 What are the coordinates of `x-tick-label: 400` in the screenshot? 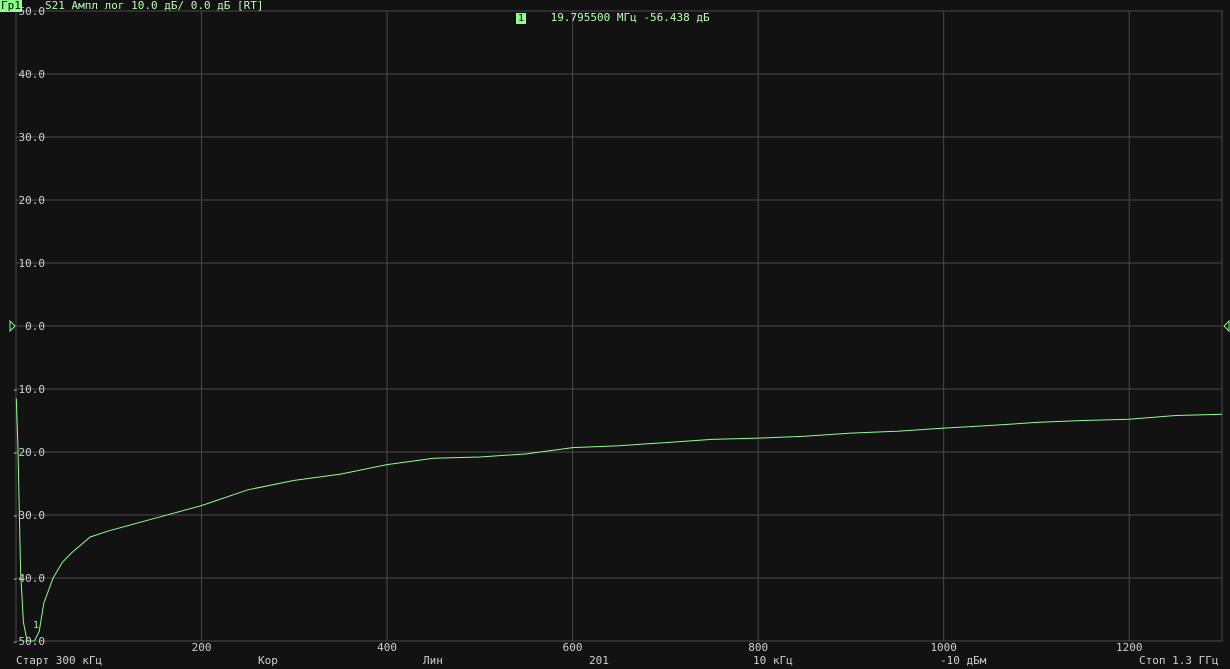 It's located at (387, 647).